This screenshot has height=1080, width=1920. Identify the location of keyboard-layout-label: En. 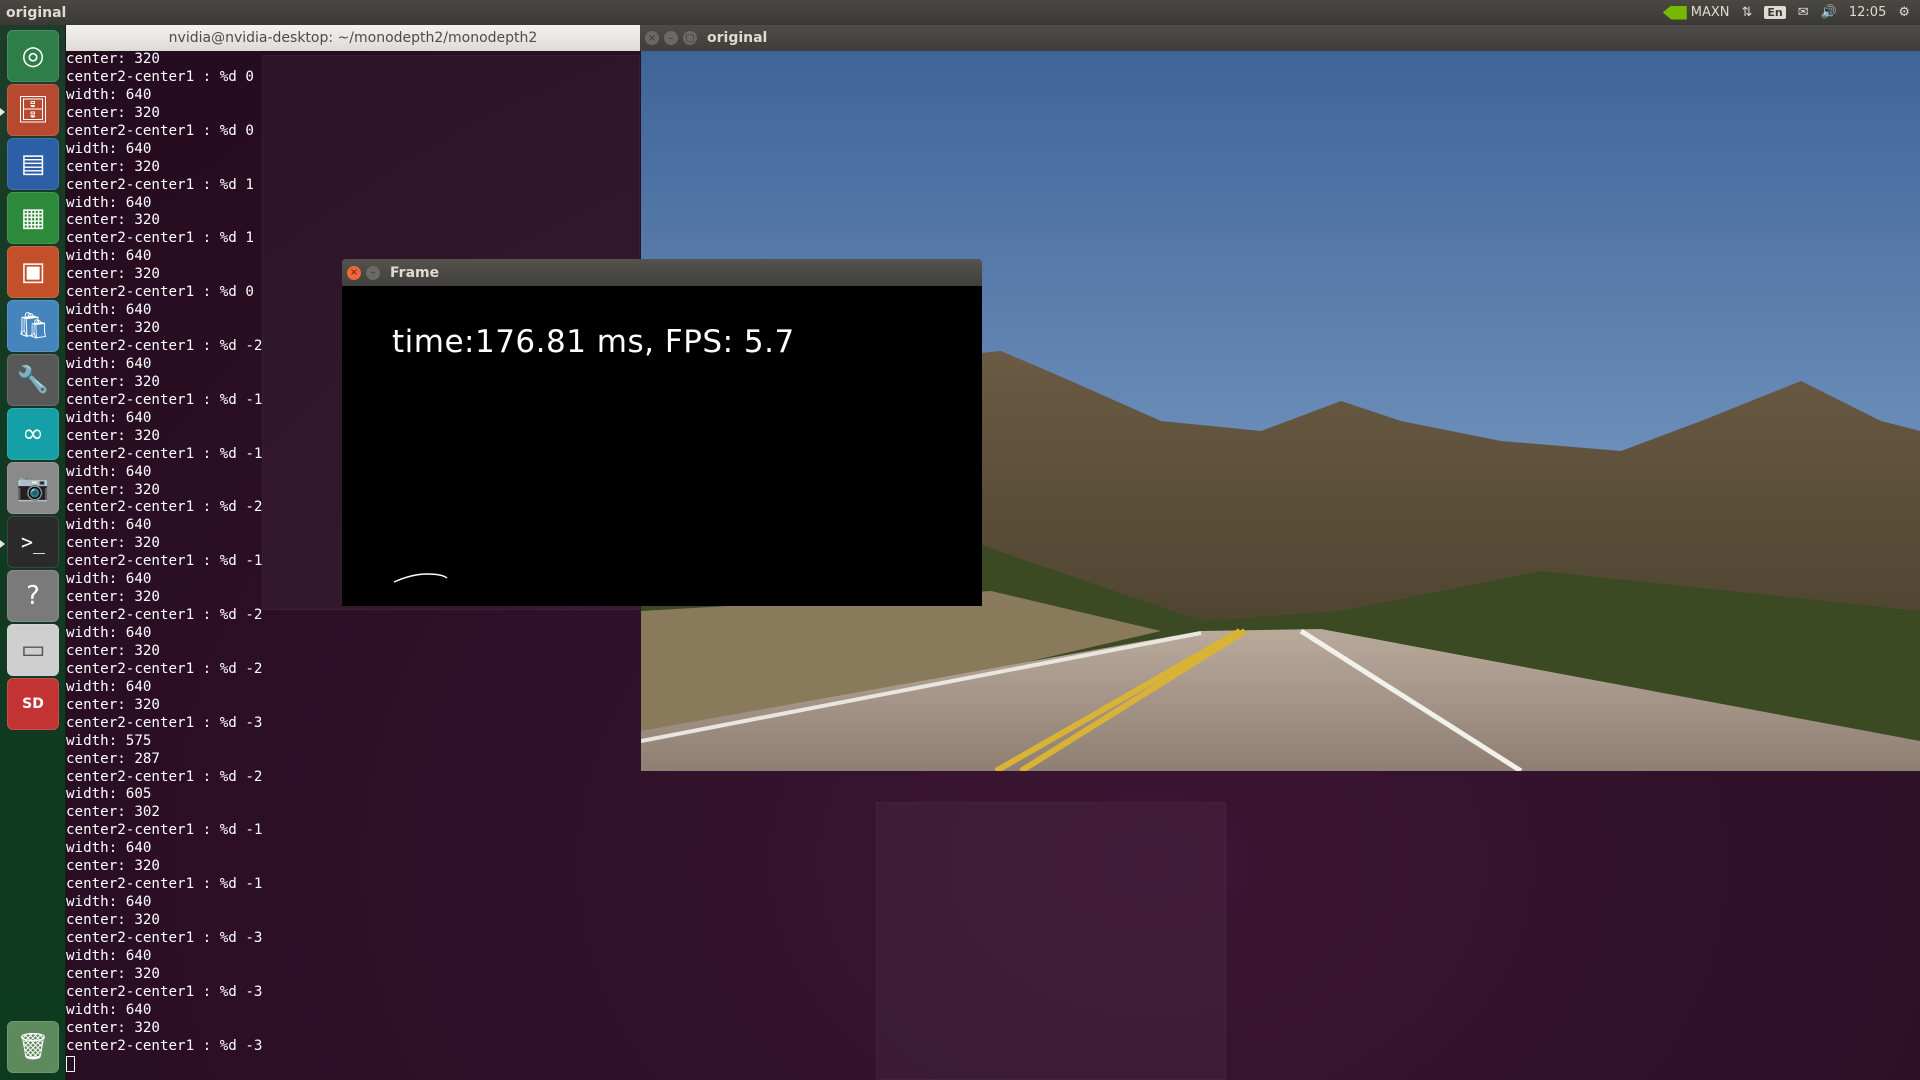
(1775, 12).